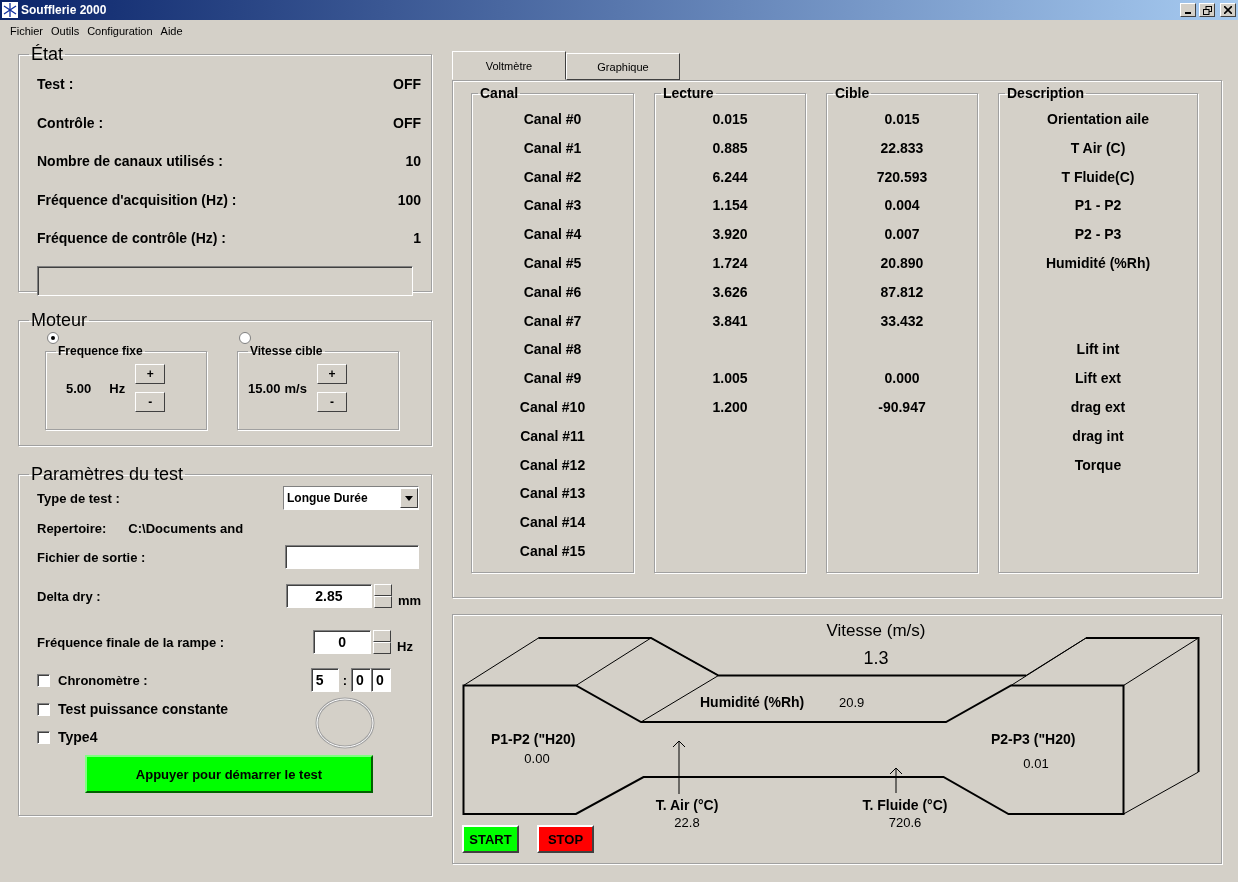  Describe the element at coordinates (352, 557) in the screenshot. I see `output-file-field` at that location.